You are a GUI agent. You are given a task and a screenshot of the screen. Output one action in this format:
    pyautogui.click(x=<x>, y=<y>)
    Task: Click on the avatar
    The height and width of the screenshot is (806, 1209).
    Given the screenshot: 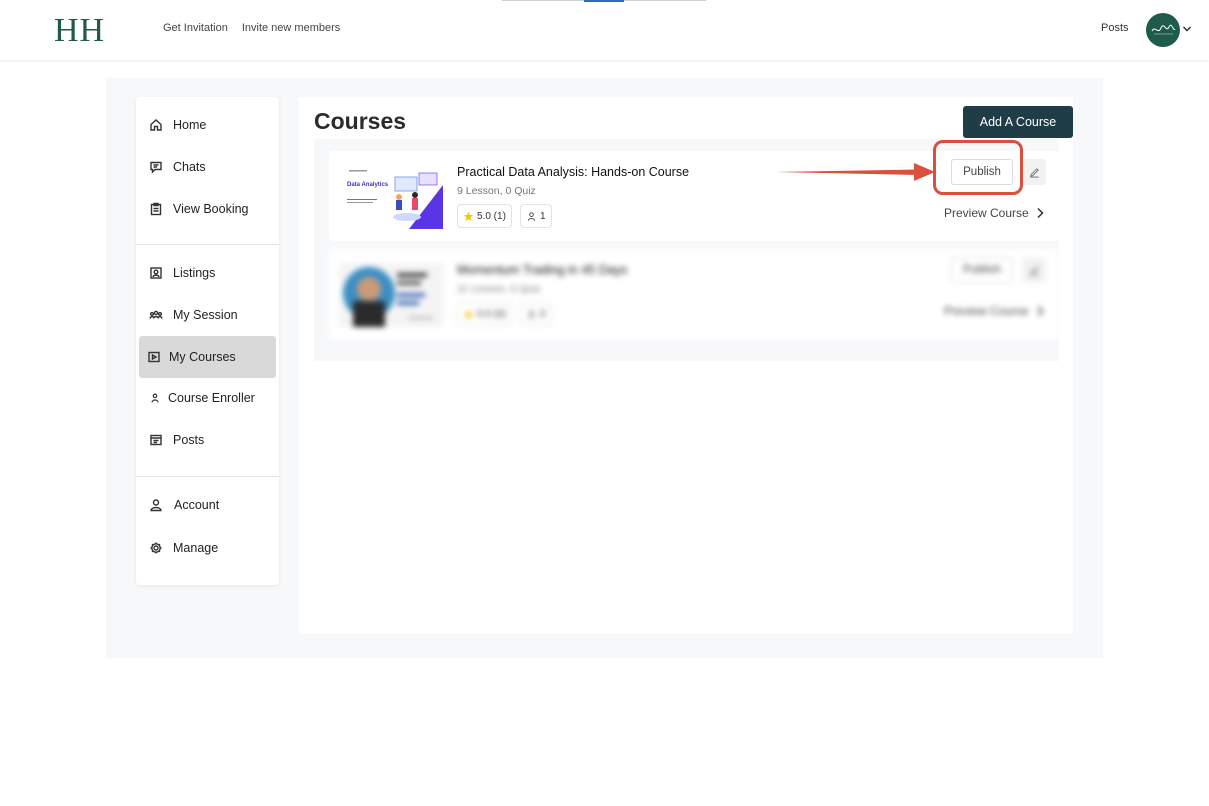 What is the action you would take?
    pyautogui.click(x=1163, y=30)
    